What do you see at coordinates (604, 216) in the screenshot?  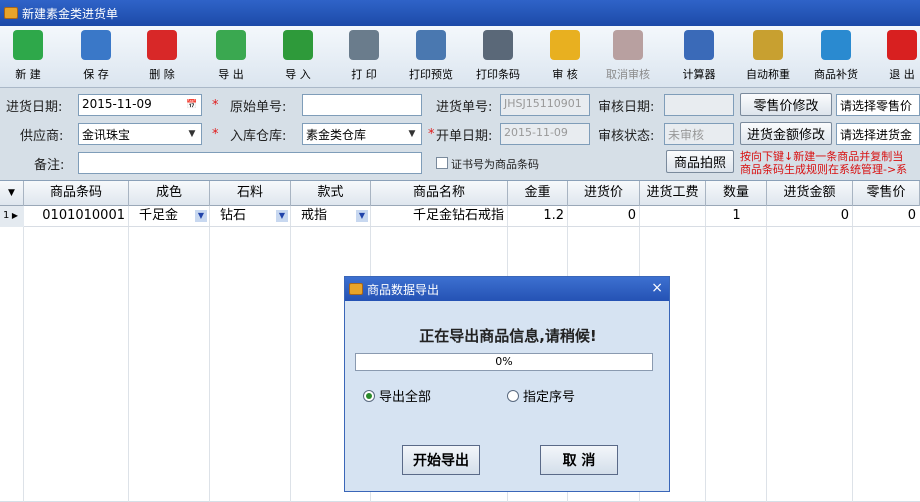 I see `cell-cost-price: 0` at bounding box center [604, 216].